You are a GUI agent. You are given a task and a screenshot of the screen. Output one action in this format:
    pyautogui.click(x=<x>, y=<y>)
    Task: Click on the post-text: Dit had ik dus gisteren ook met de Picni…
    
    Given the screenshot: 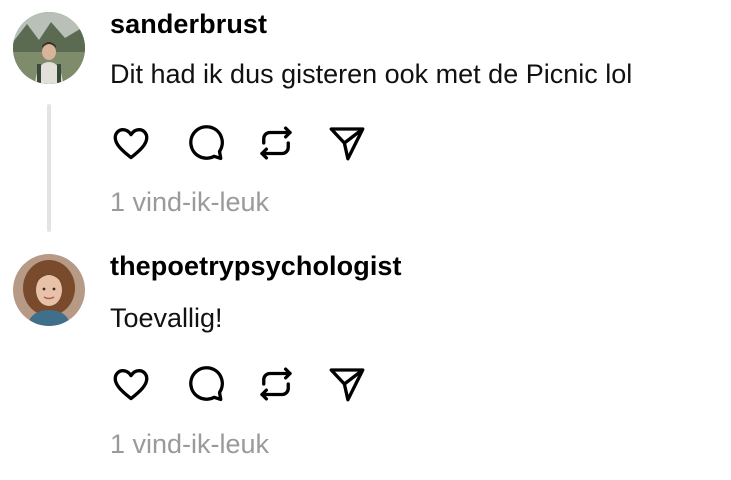 What is the action you would take?
    pyautogui.click(x=371, y=74)
    